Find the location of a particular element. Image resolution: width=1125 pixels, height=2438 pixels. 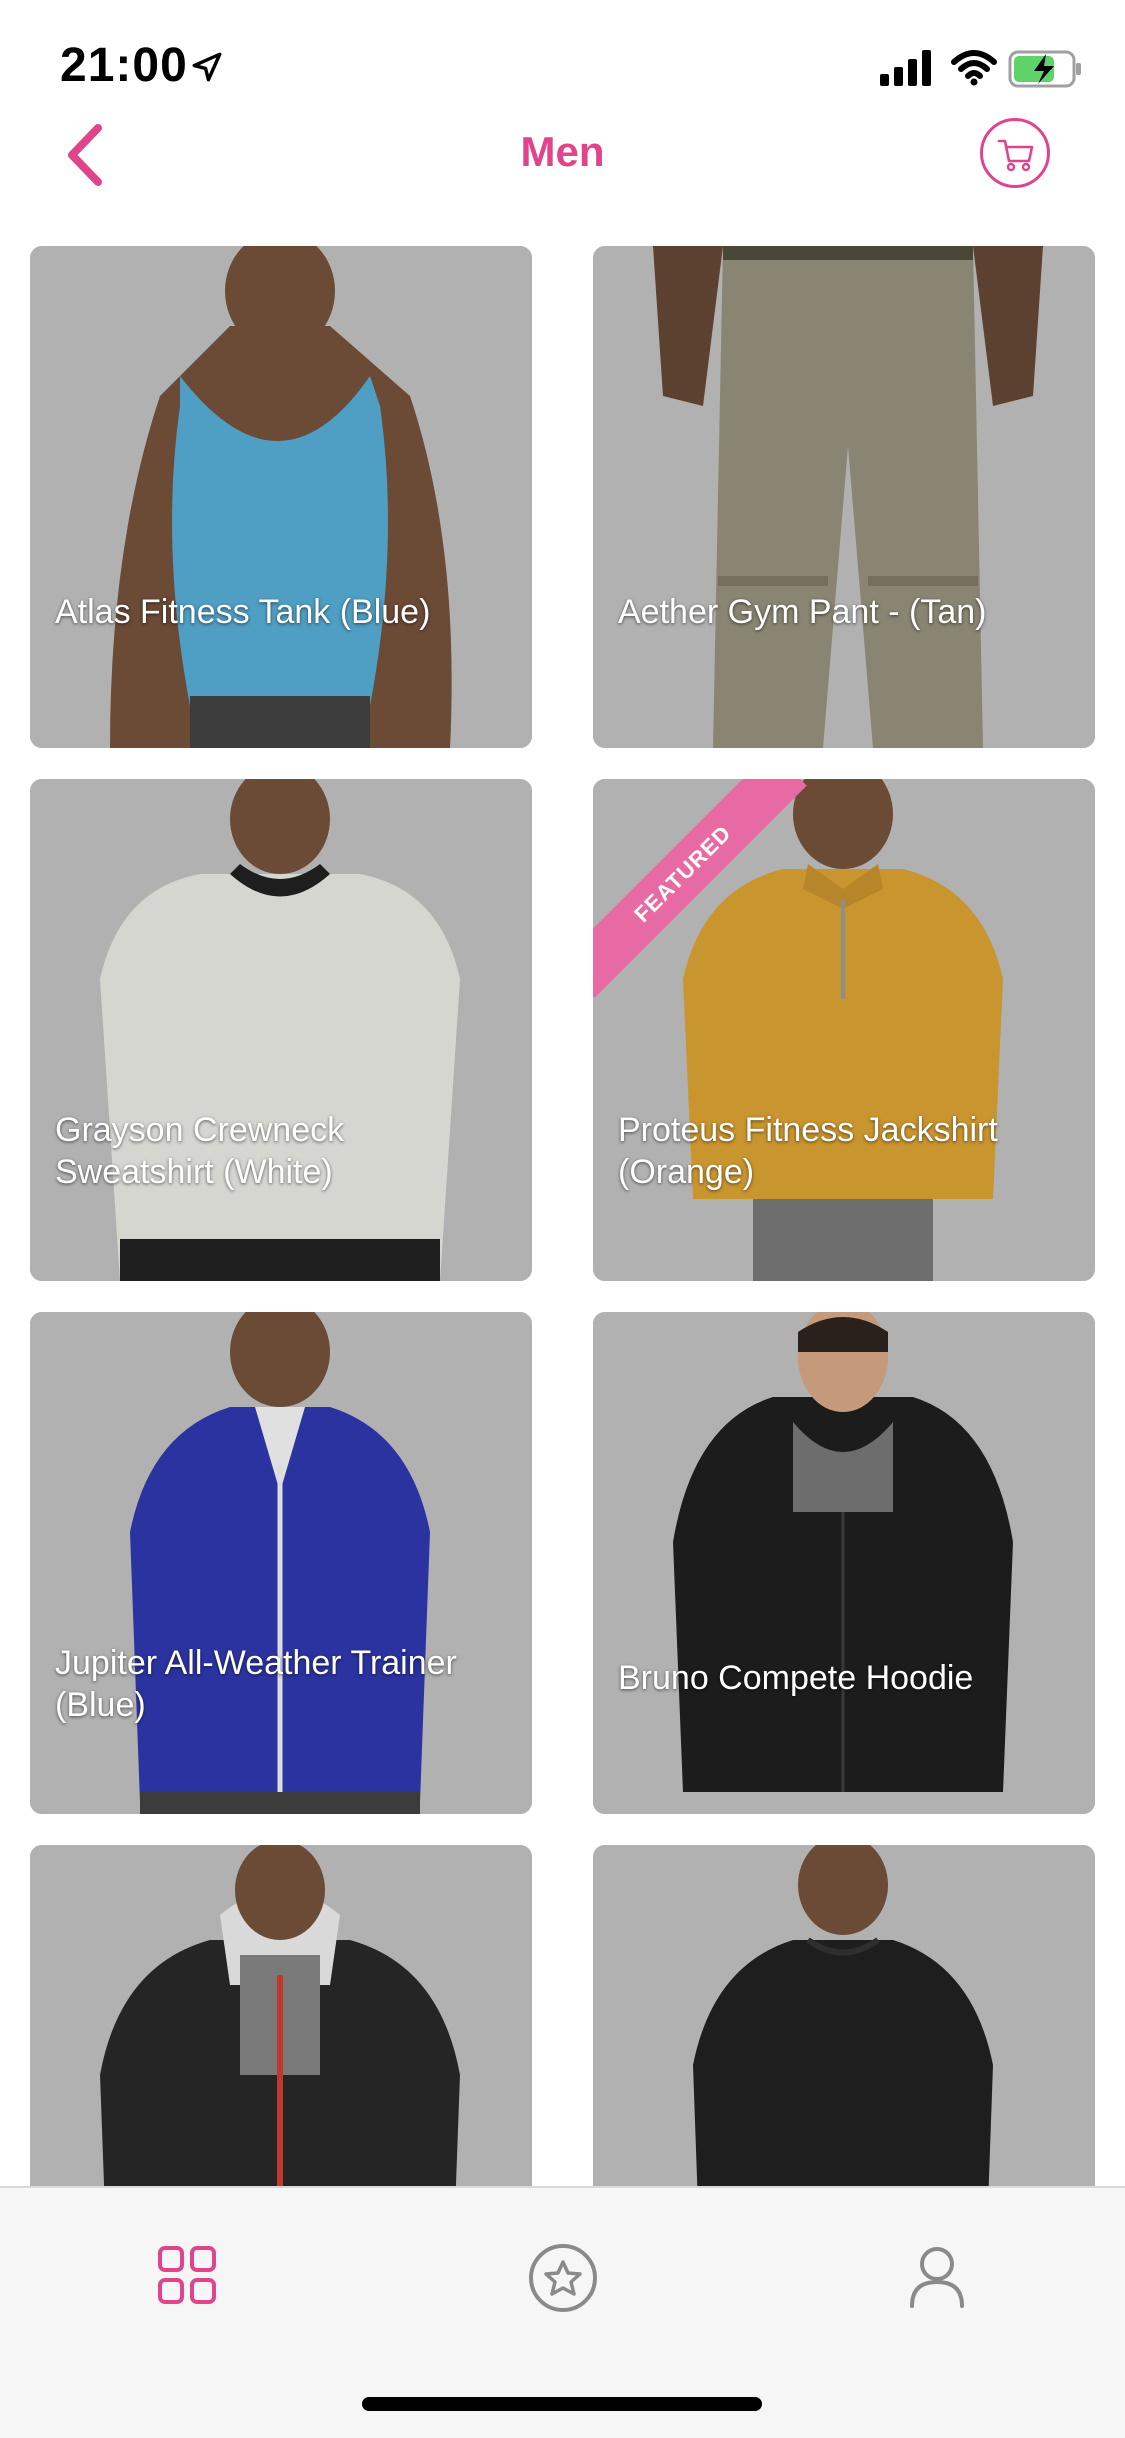

location-arrow-icon is located at coordinates (207, 67).